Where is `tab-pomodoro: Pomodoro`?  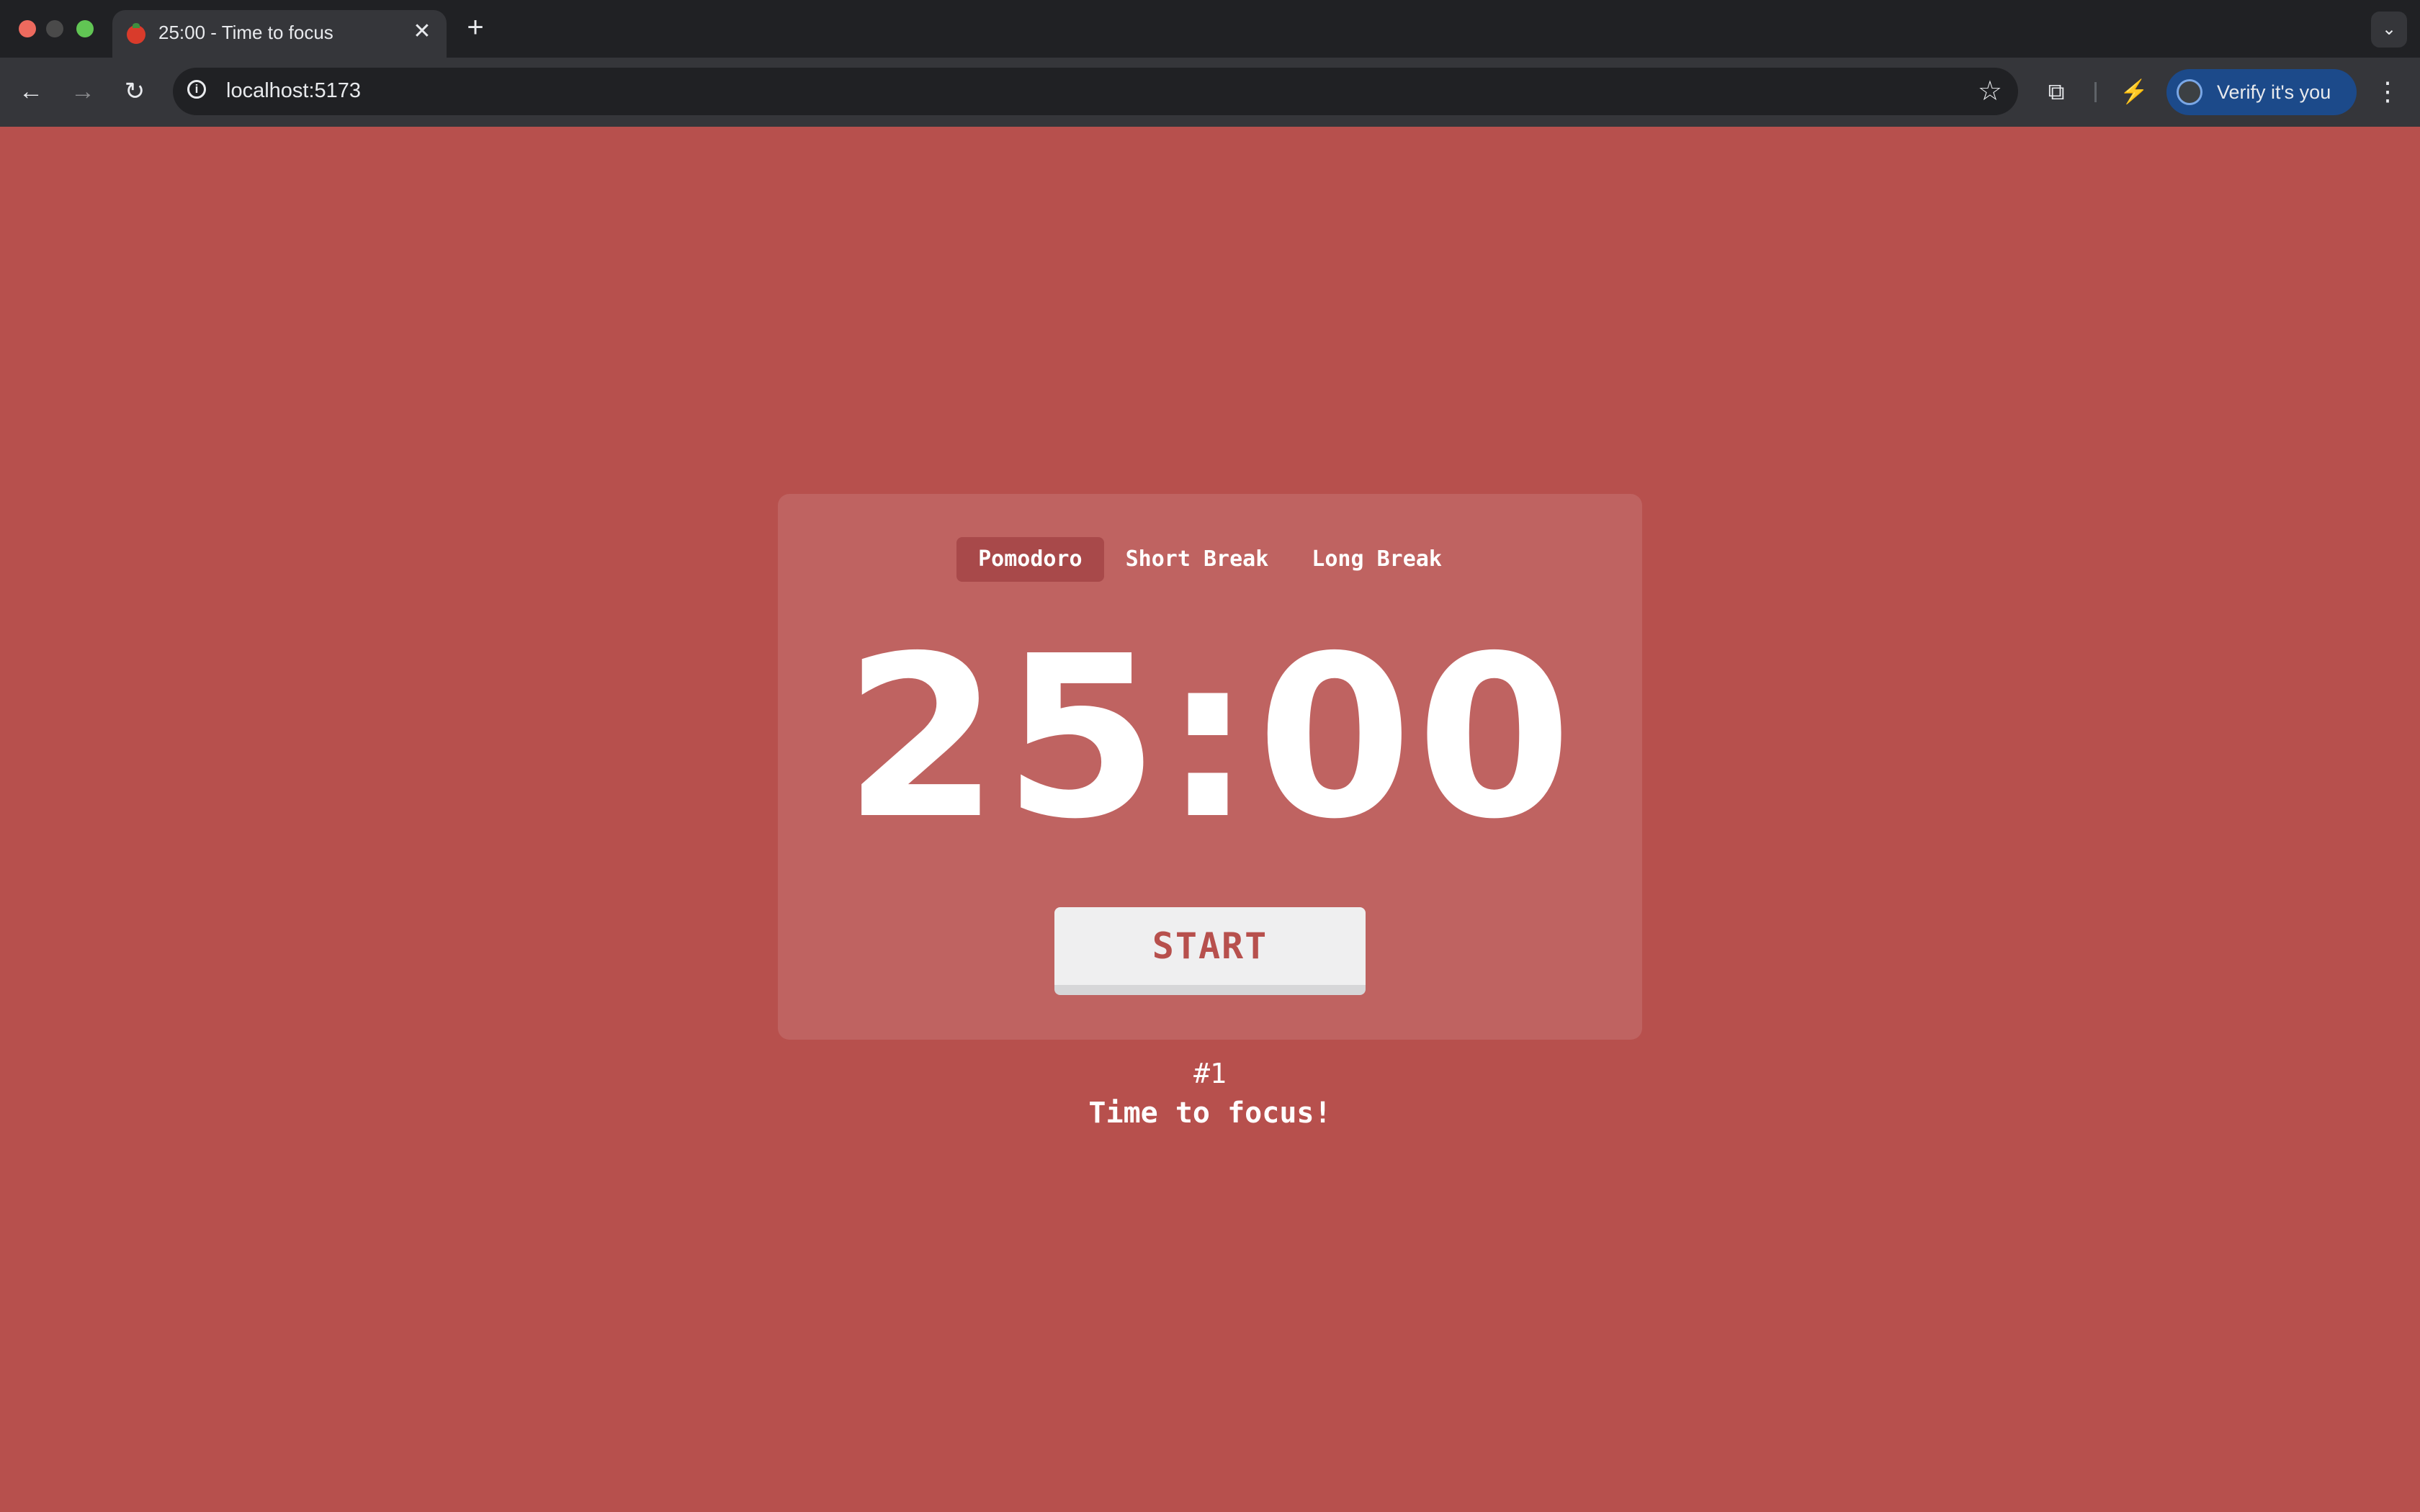 tab-pomodoro: Pomodoro is located at coordinates (1030, 559).